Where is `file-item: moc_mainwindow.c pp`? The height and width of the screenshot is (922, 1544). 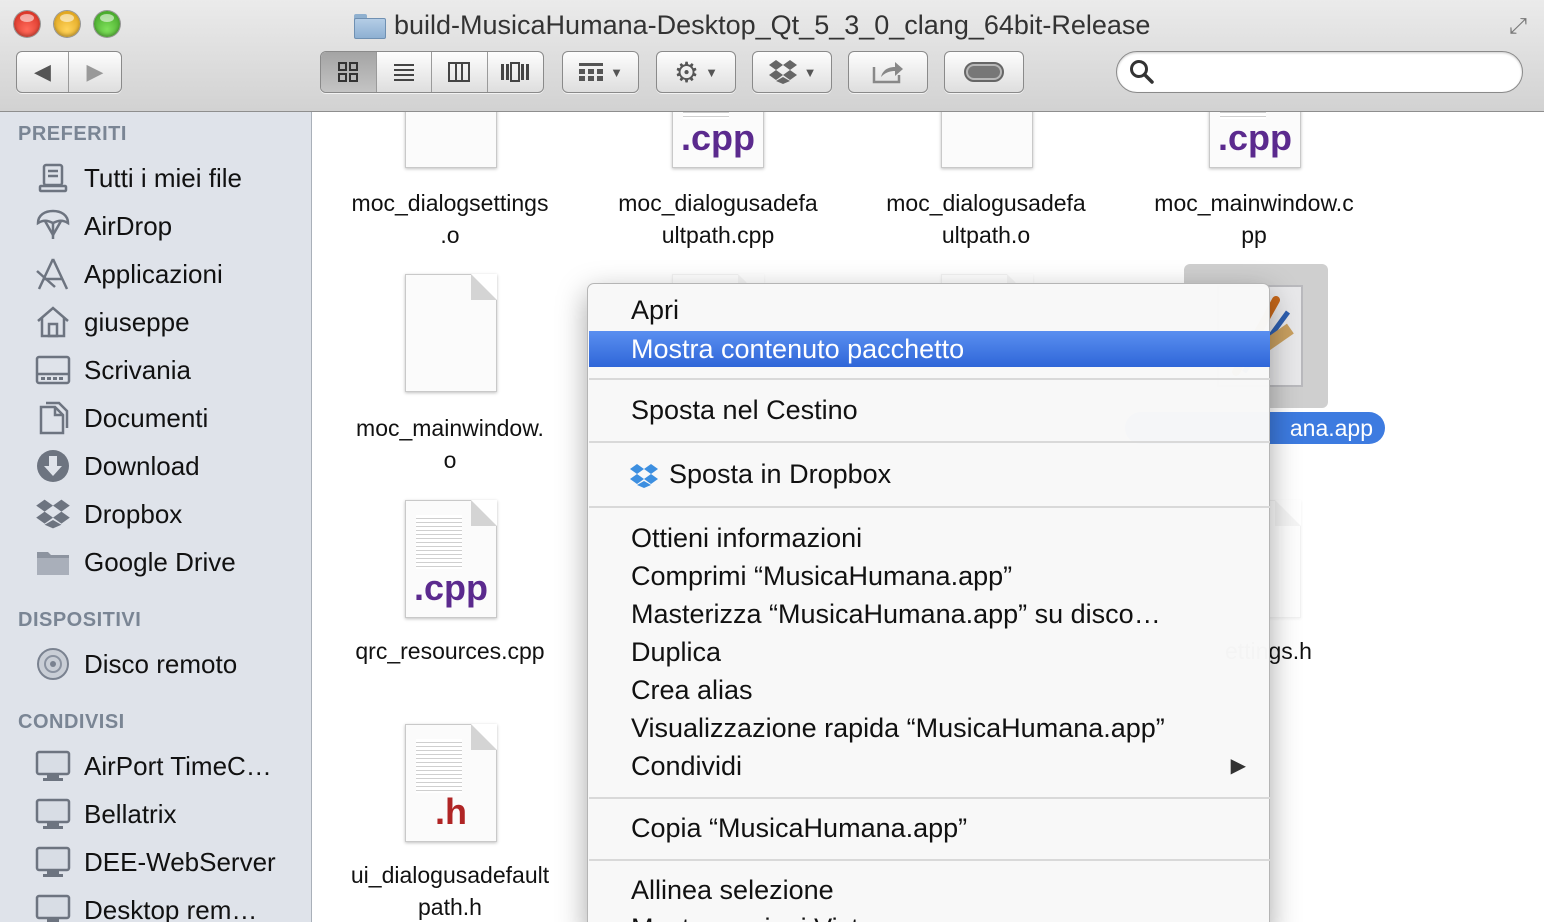
file-item: moc_mainwindow.c pp is located at coordinates (1254, 219).